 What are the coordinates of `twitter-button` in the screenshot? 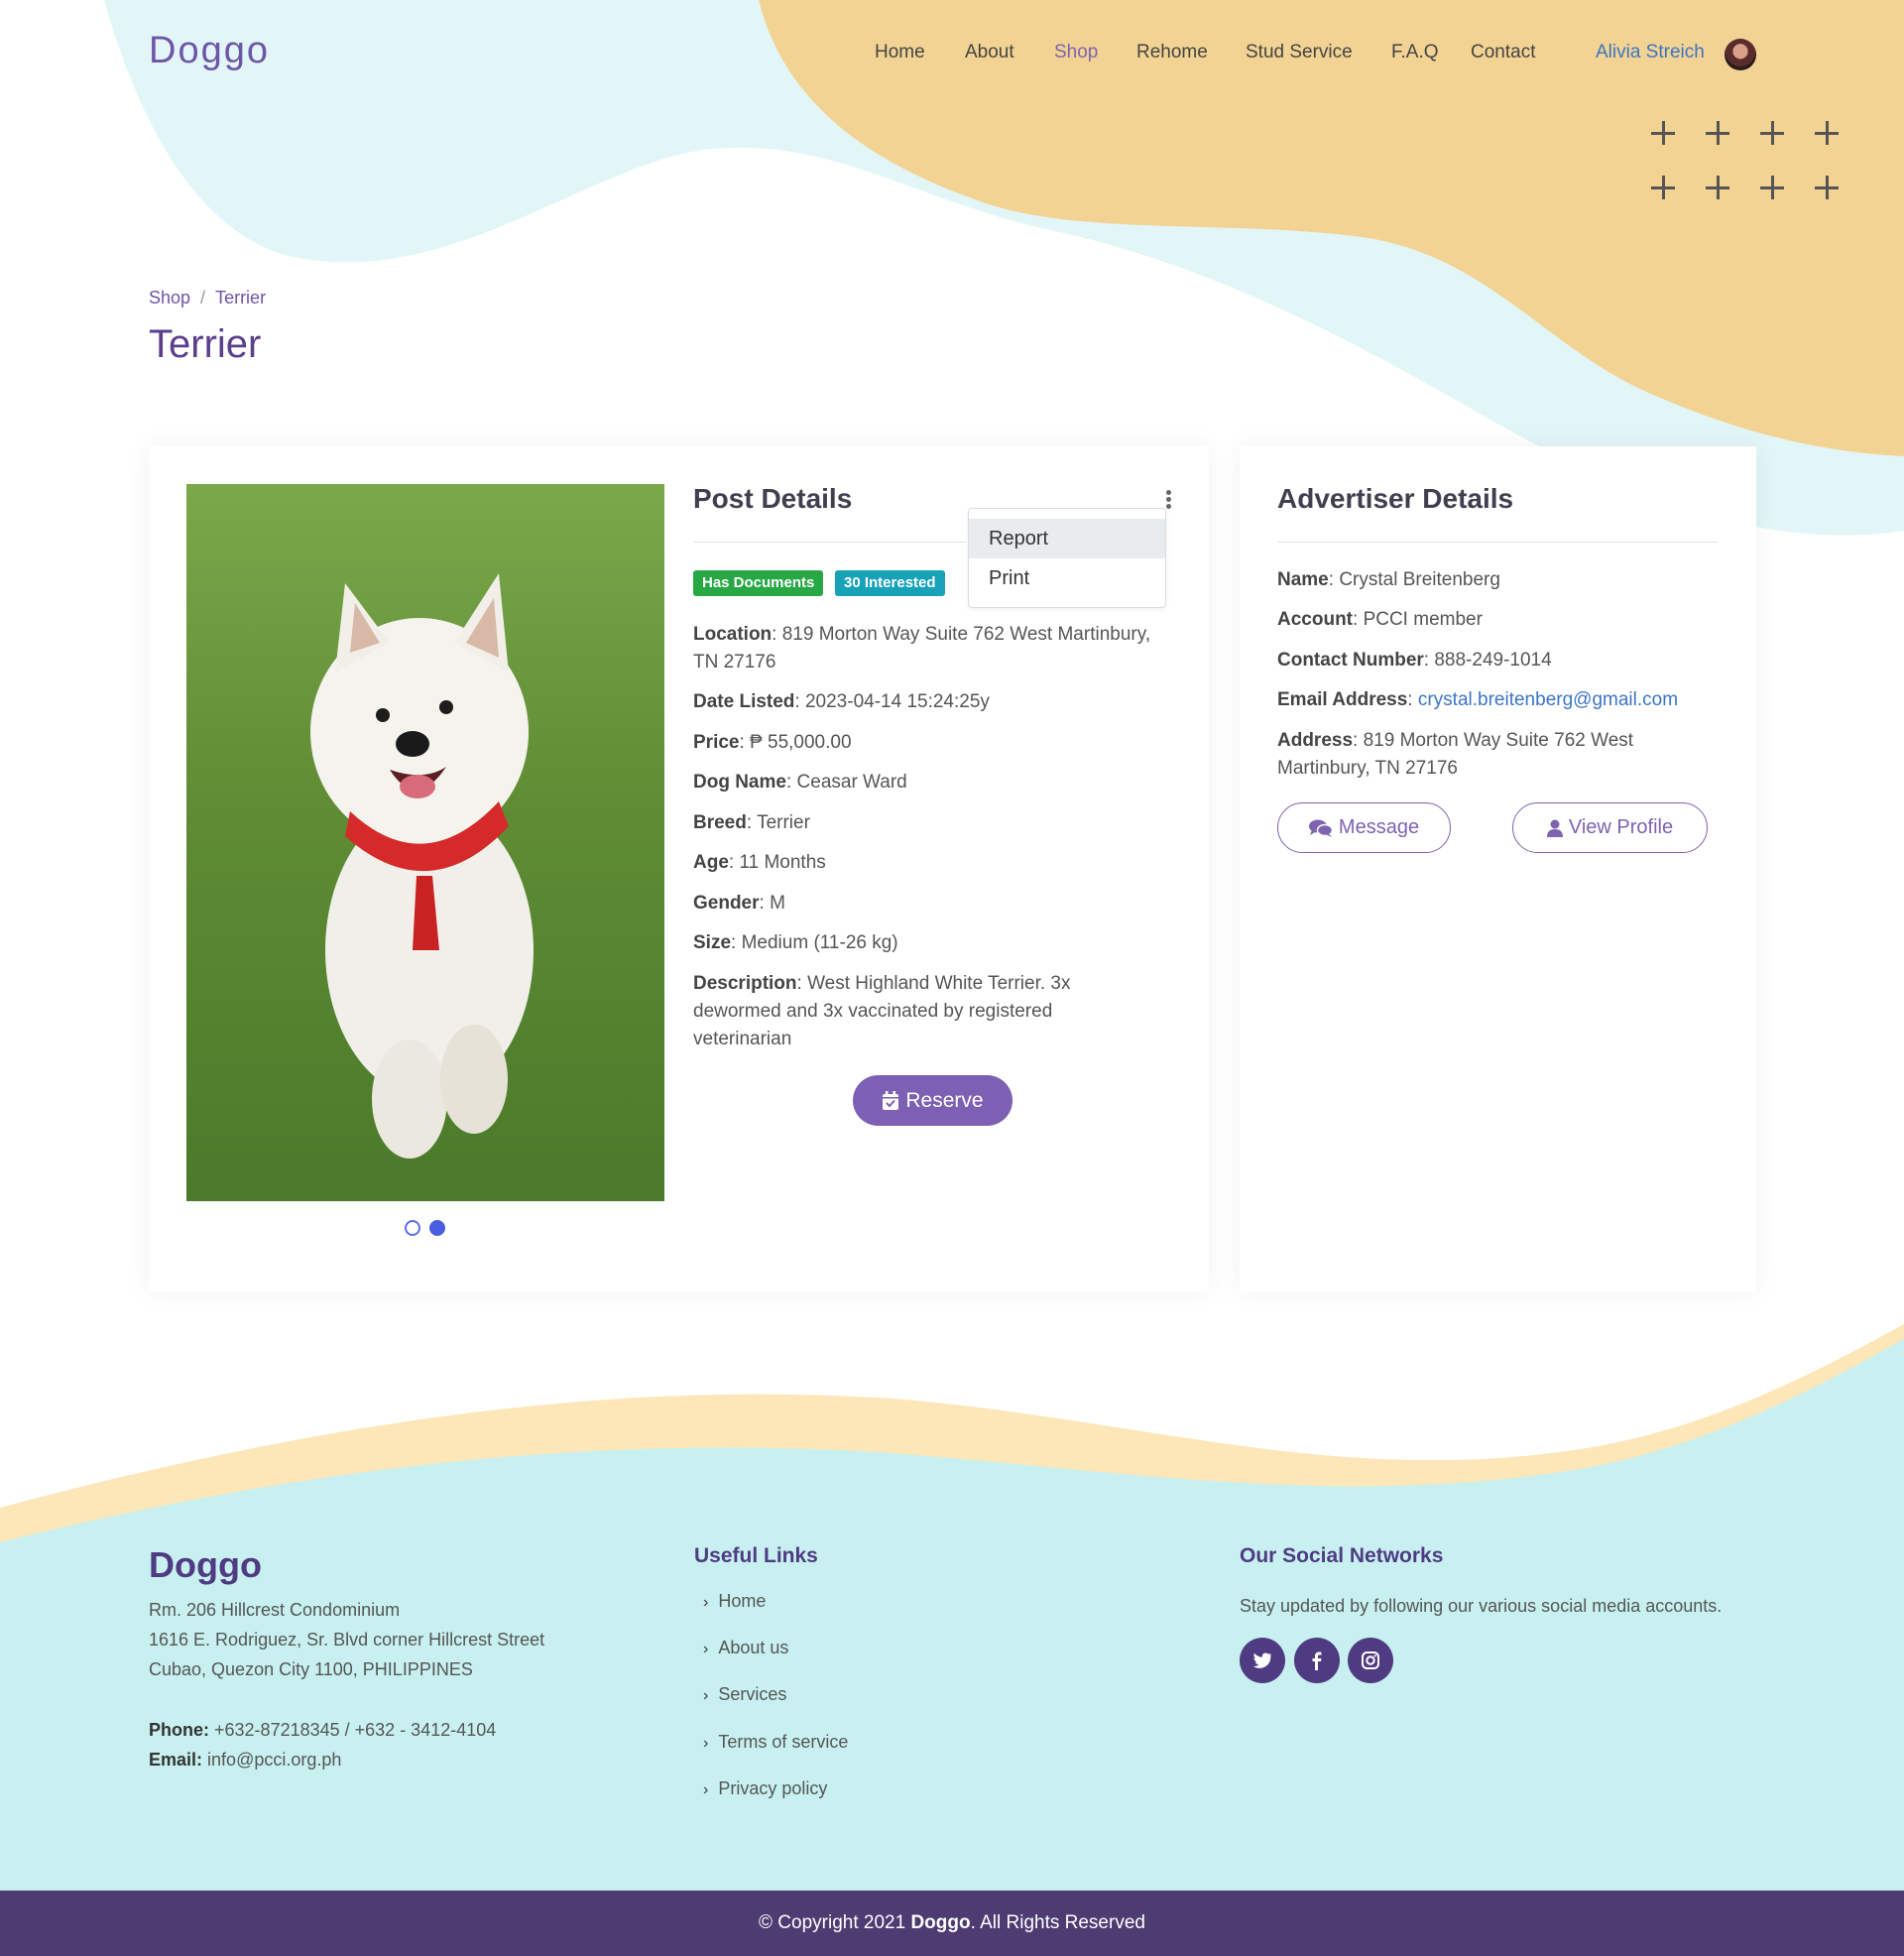 It's located at (1262, 1660).